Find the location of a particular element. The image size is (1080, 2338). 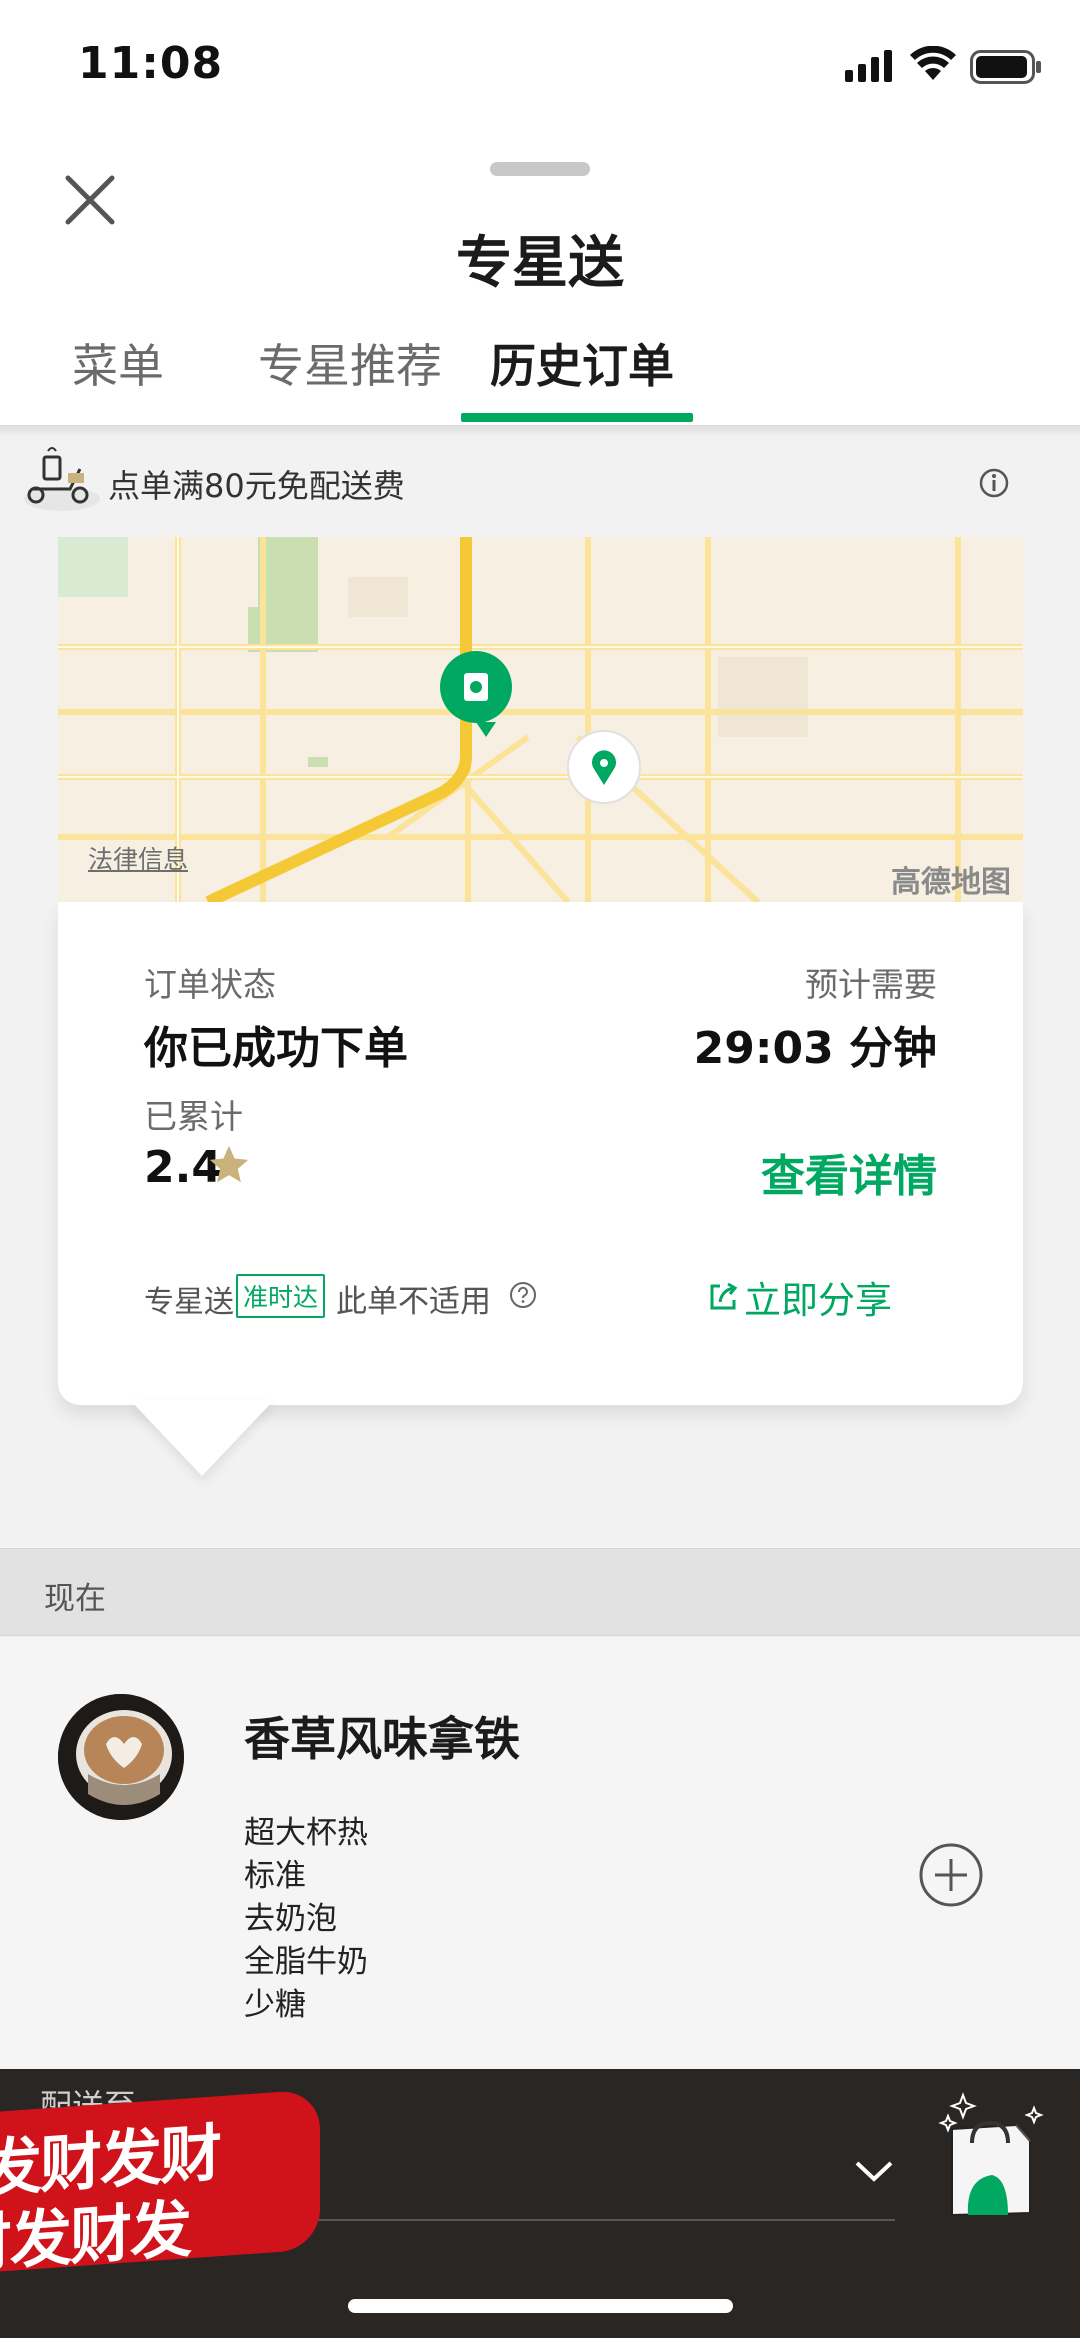

header-shadow is located at coordinates (540, 431).